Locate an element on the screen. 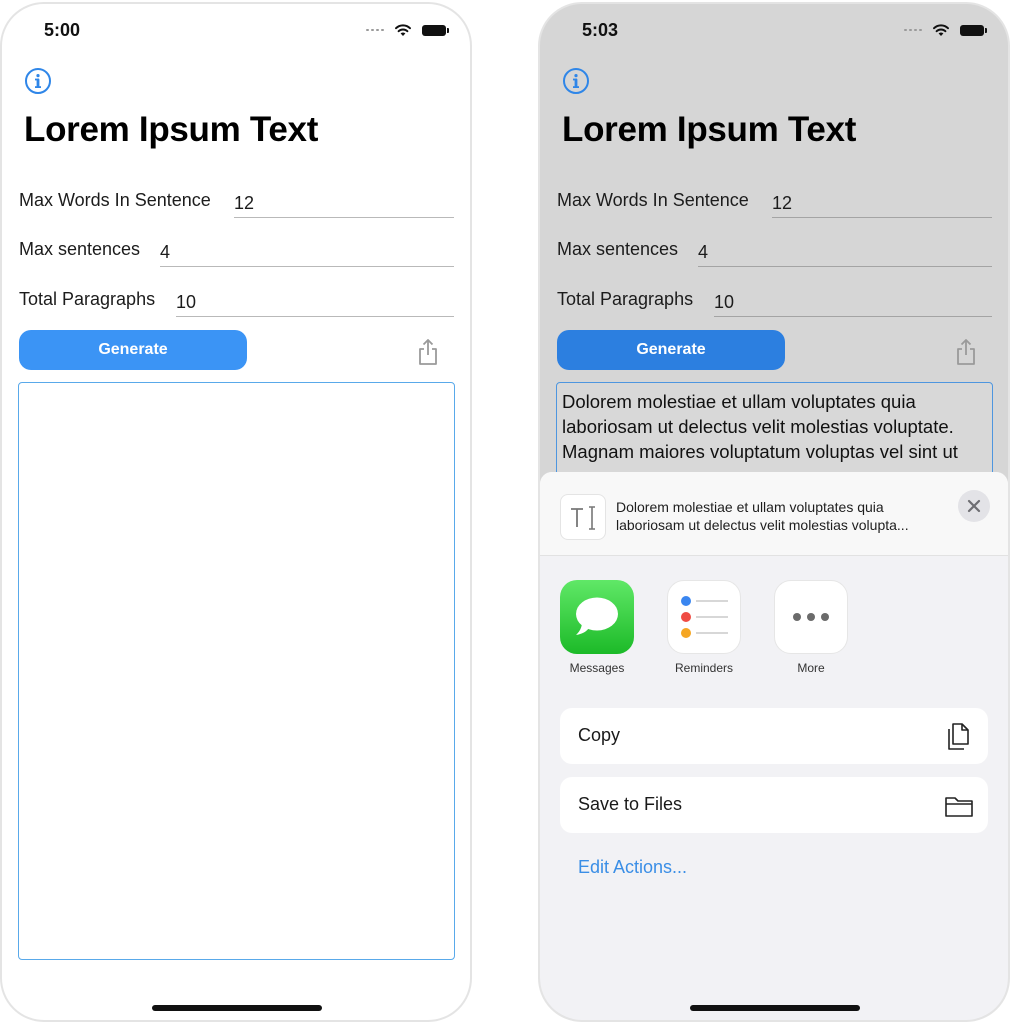  messages-icon is located at coordinates (597, 617).